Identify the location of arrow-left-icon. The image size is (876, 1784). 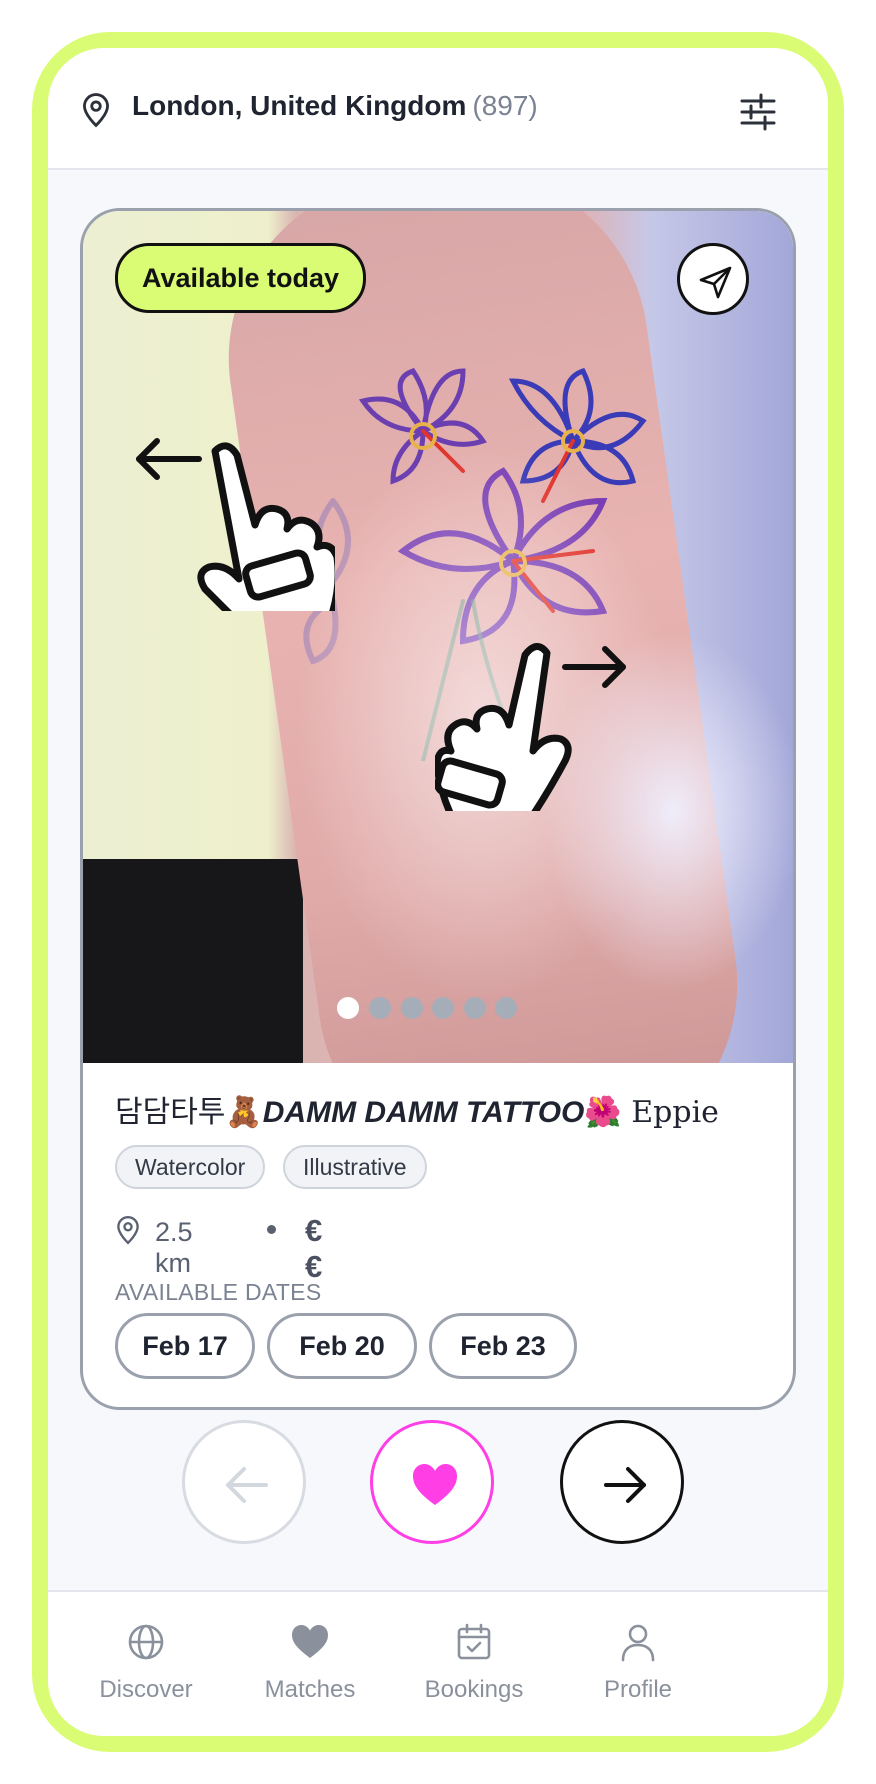
(247, 1485).